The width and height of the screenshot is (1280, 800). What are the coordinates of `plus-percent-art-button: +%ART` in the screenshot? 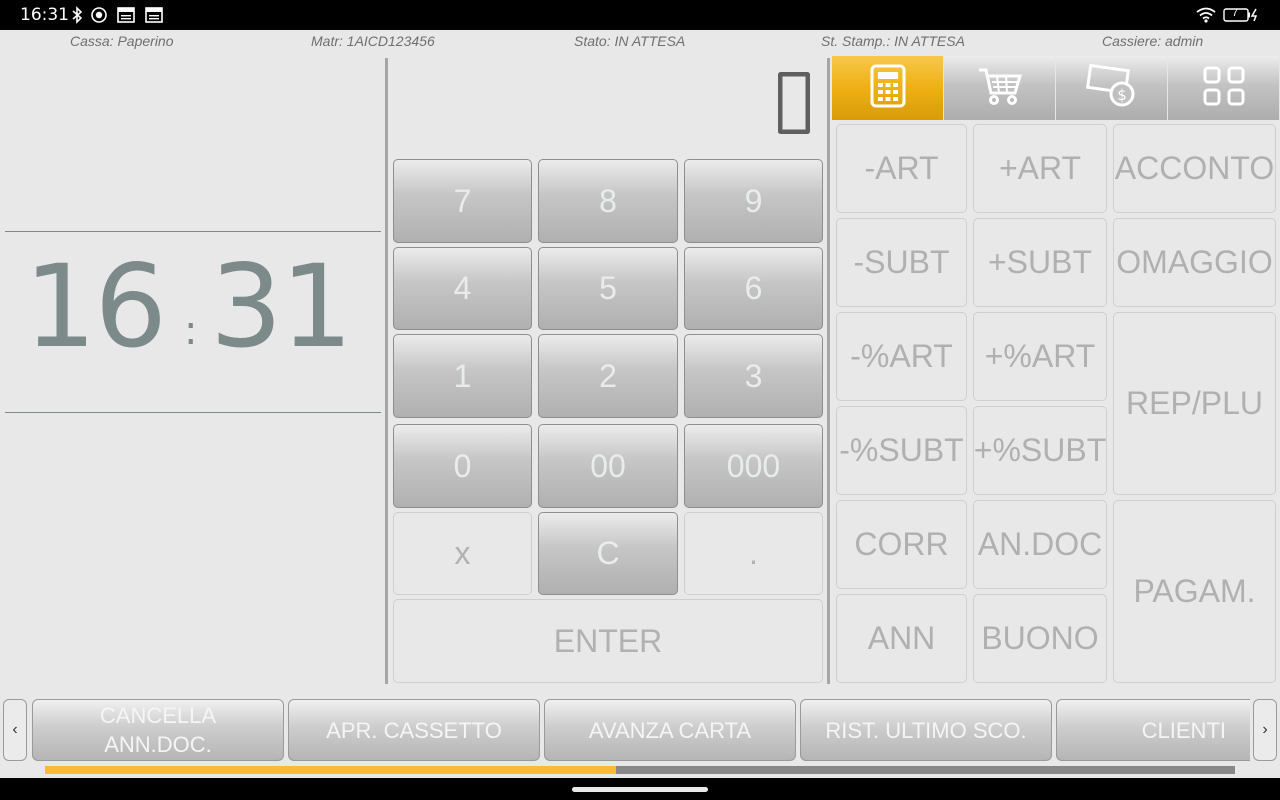 It's located at (1040, 356).